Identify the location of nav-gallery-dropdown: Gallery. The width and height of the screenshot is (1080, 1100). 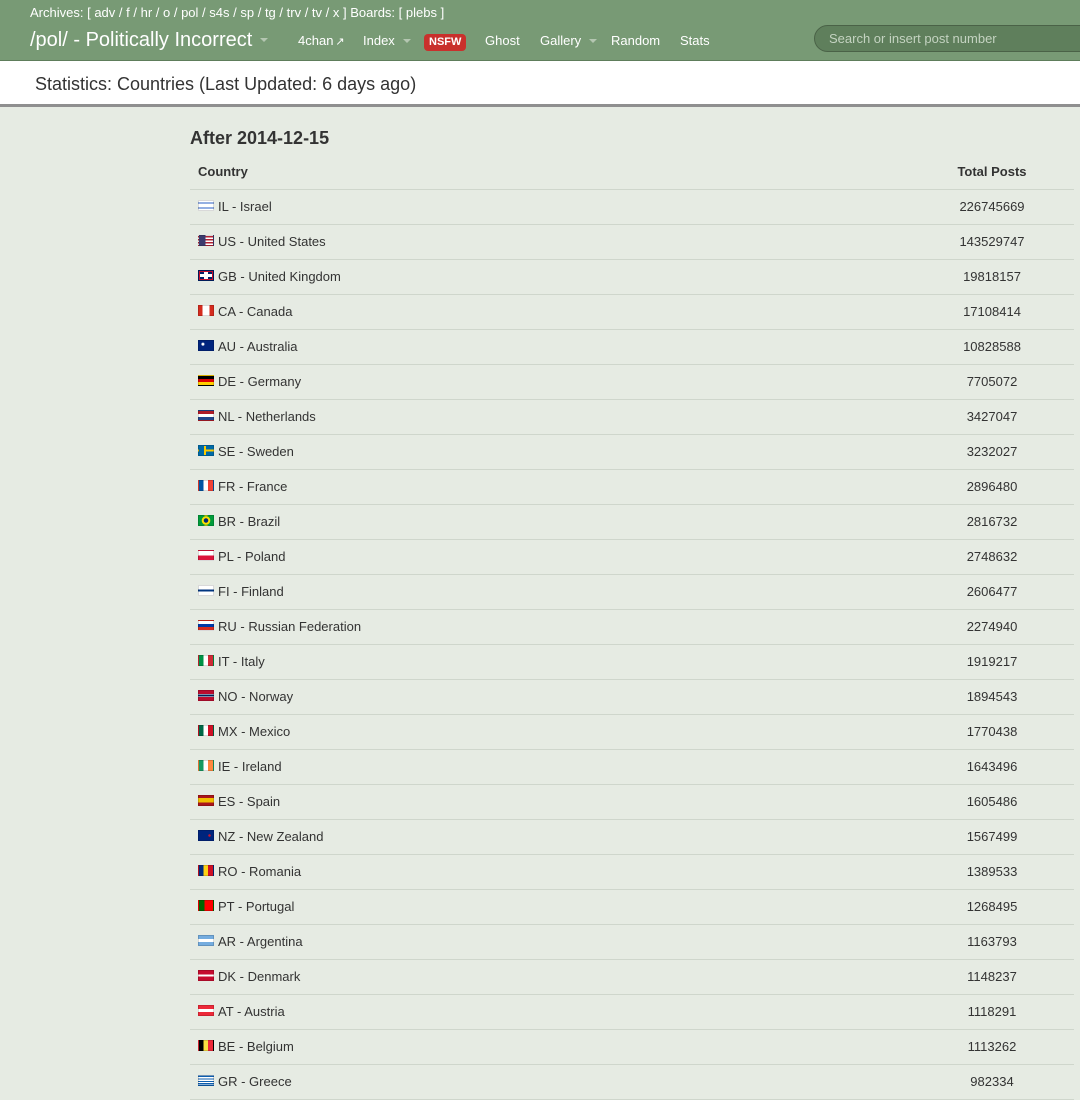
(568, 40).